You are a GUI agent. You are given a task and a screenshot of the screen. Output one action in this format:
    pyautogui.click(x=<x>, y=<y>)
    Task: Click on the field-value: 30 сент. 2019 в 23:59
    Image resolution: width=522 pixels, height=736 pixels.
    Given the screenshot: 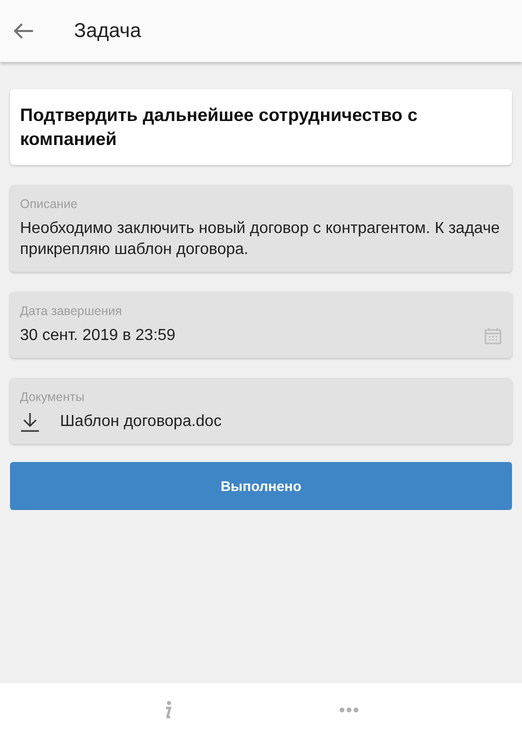 What is the action you would take?
    pyautogui.click(x=98, y=336)
    